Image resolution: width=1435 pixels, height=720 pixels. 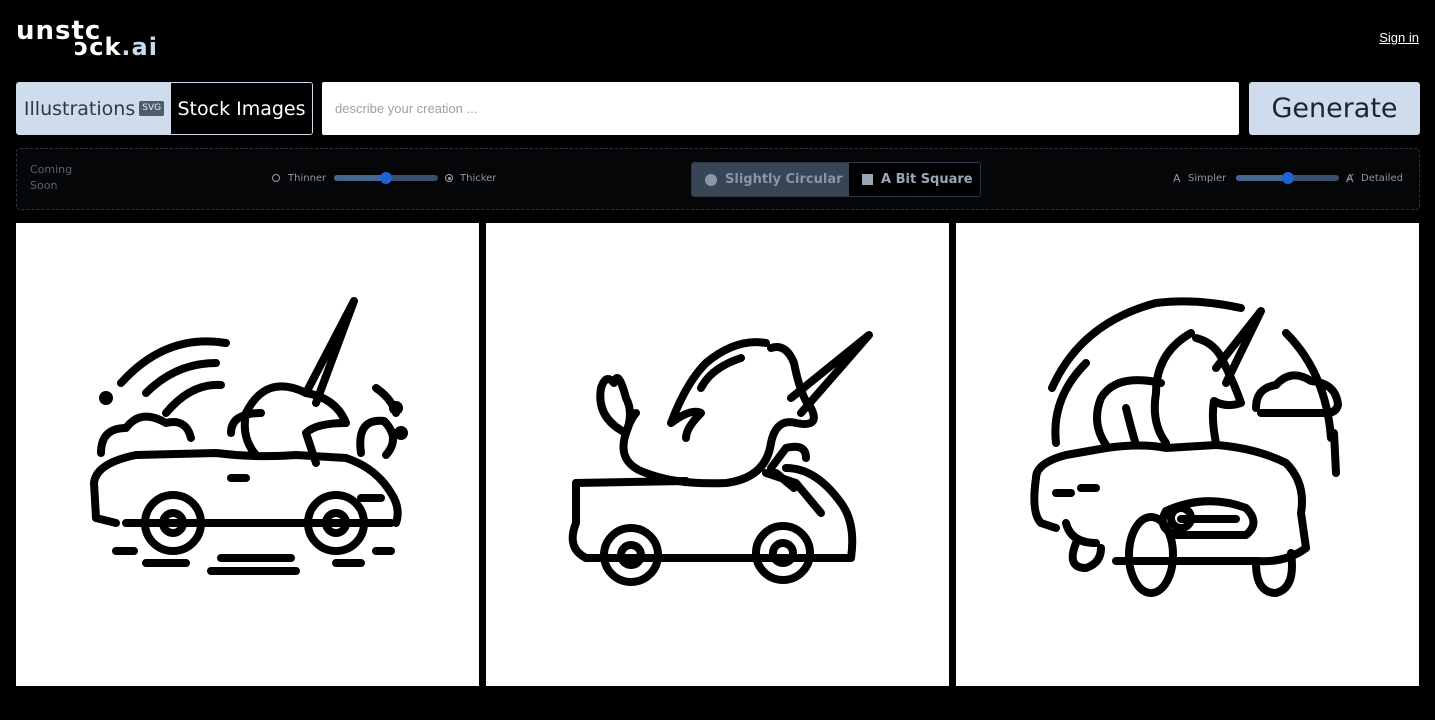 What do you see at coordinates (1177, 178) in the screenshot?
I see `simple-a-icon: A` at bounding box center [1177, 178].